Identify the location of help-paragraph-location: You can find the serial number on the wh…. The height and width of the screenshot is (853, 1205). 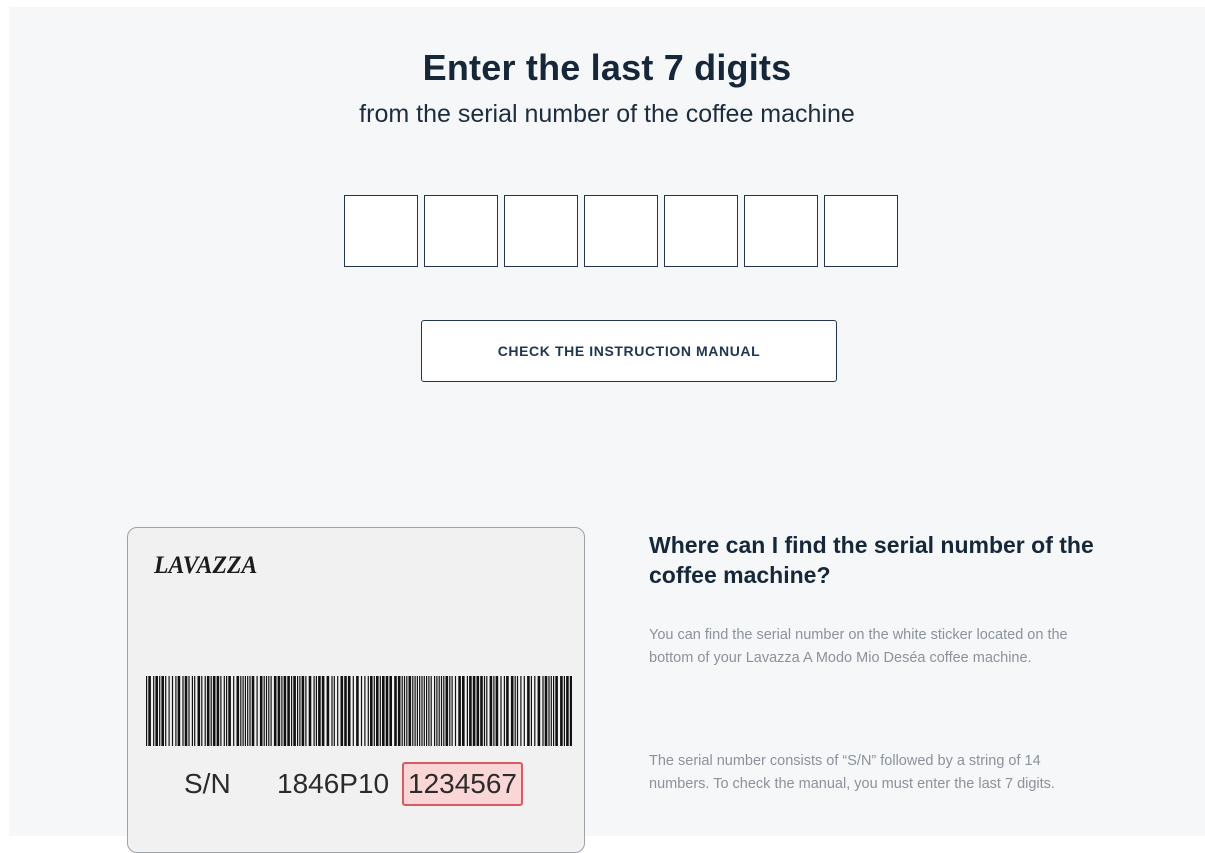
(858, 646).